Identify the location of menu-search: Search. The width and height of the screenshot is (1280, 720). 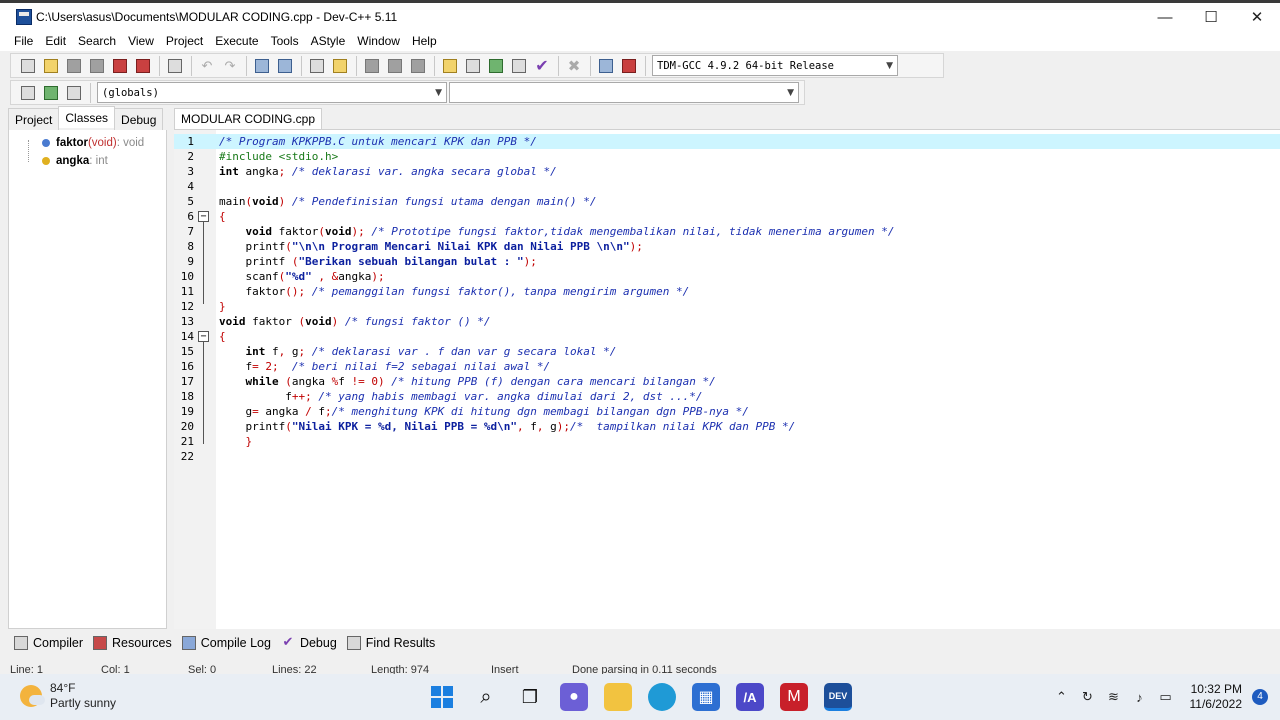
(97, 41).